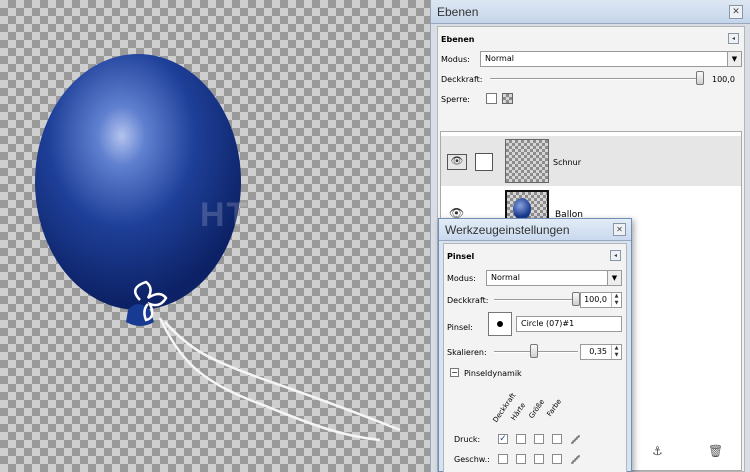  Describe the element at coordinates (138, 182) in the screenshot. I see `balloon-body` at that location.